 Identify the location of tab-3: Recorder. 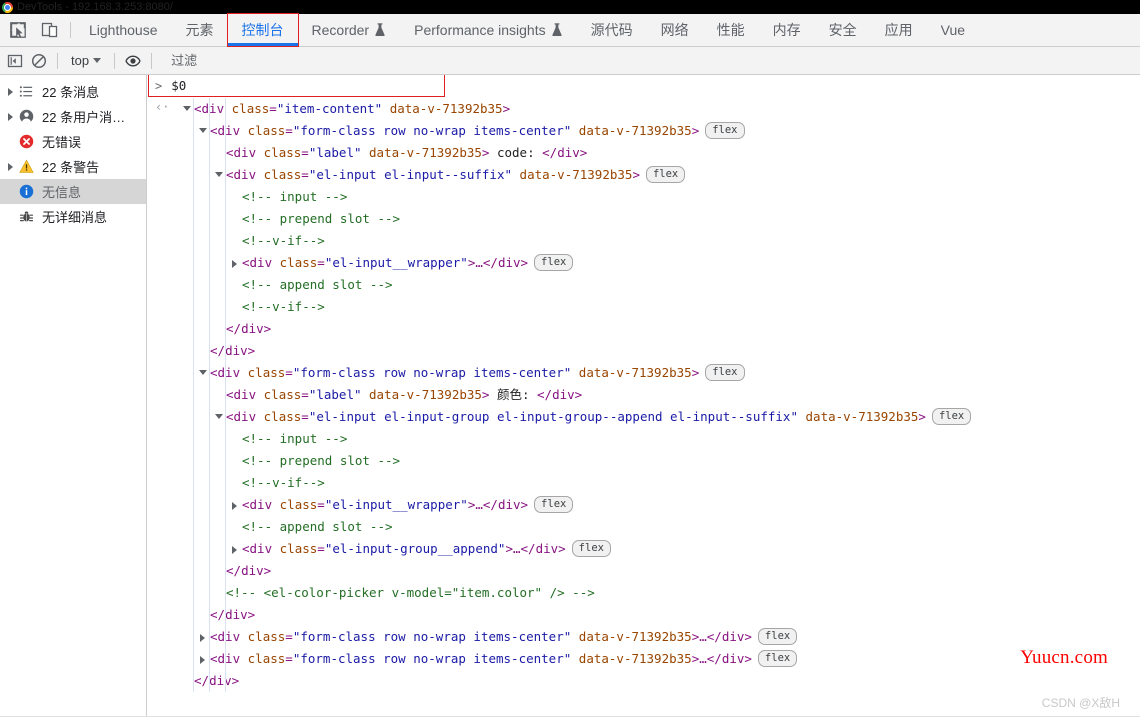
(349, 30).